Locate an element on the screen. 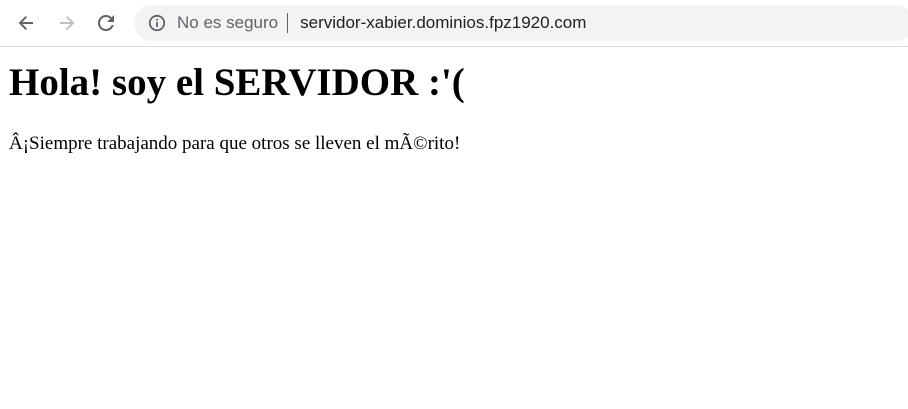 This screenshot has height=409, width=908. reload-icon is located at coordinates (106, 23).